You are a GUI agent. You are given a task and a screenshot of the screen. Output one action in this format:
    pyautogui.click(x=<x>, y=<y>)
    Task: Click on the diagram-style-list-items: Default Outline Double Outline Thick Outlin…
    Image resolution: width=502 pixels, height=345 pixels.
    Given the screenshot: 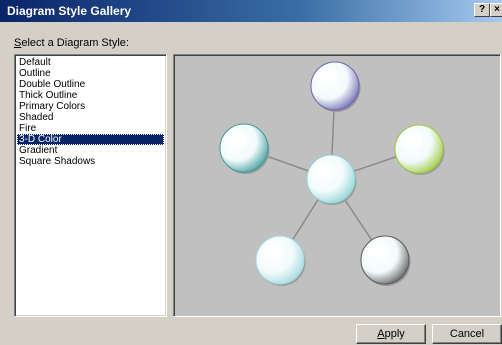 What is the action you would take?
    pyautogui.click(x=90, y=112)
    